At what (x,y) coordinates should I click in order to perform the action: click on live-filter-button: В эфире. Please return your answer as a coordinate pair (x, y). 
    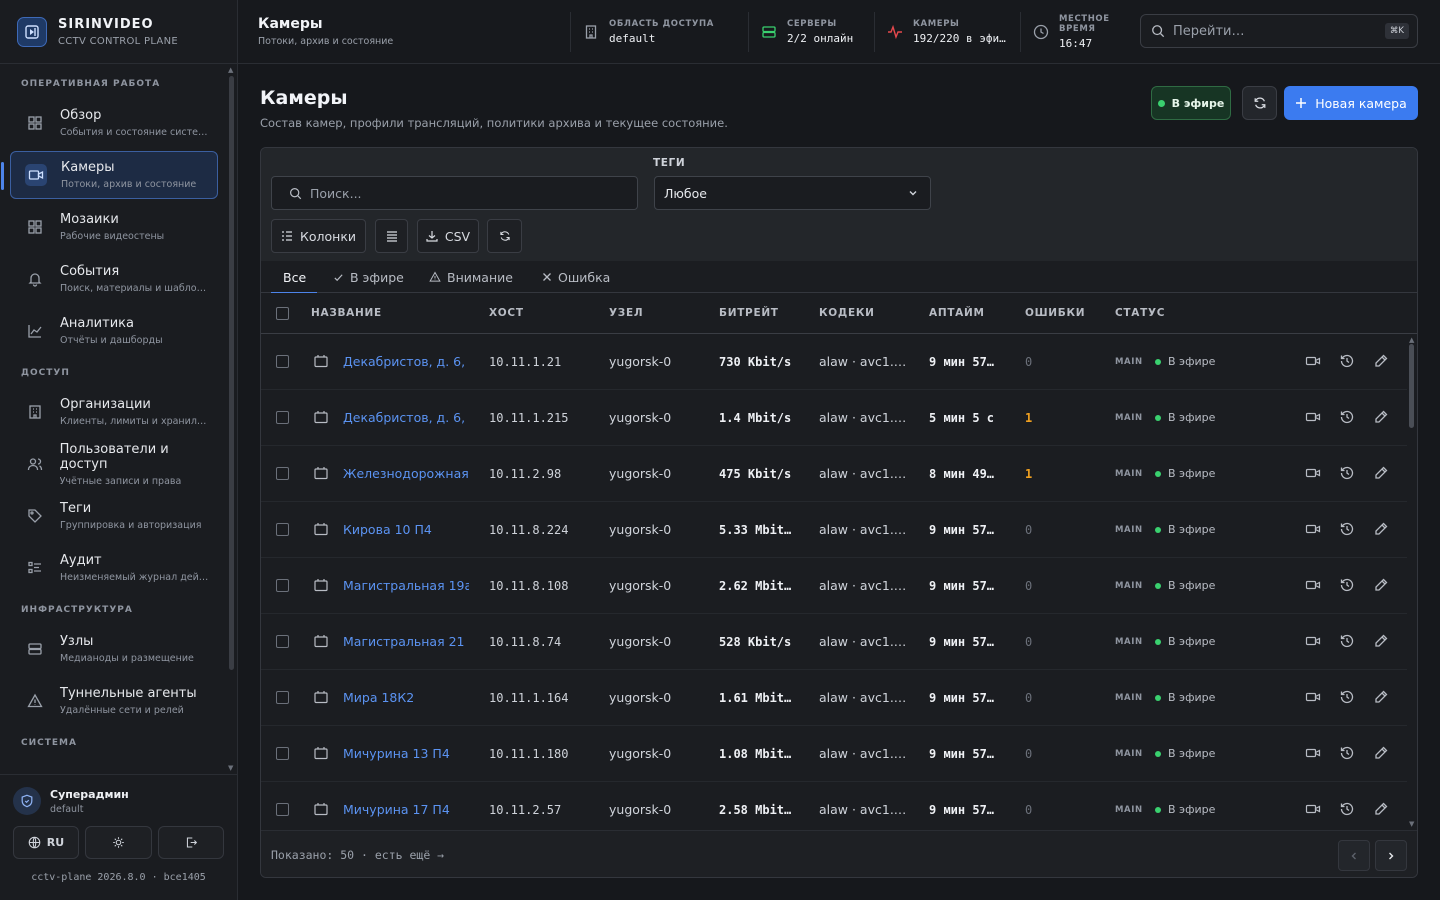
    Looking at the image, I should click on (1191, 103).